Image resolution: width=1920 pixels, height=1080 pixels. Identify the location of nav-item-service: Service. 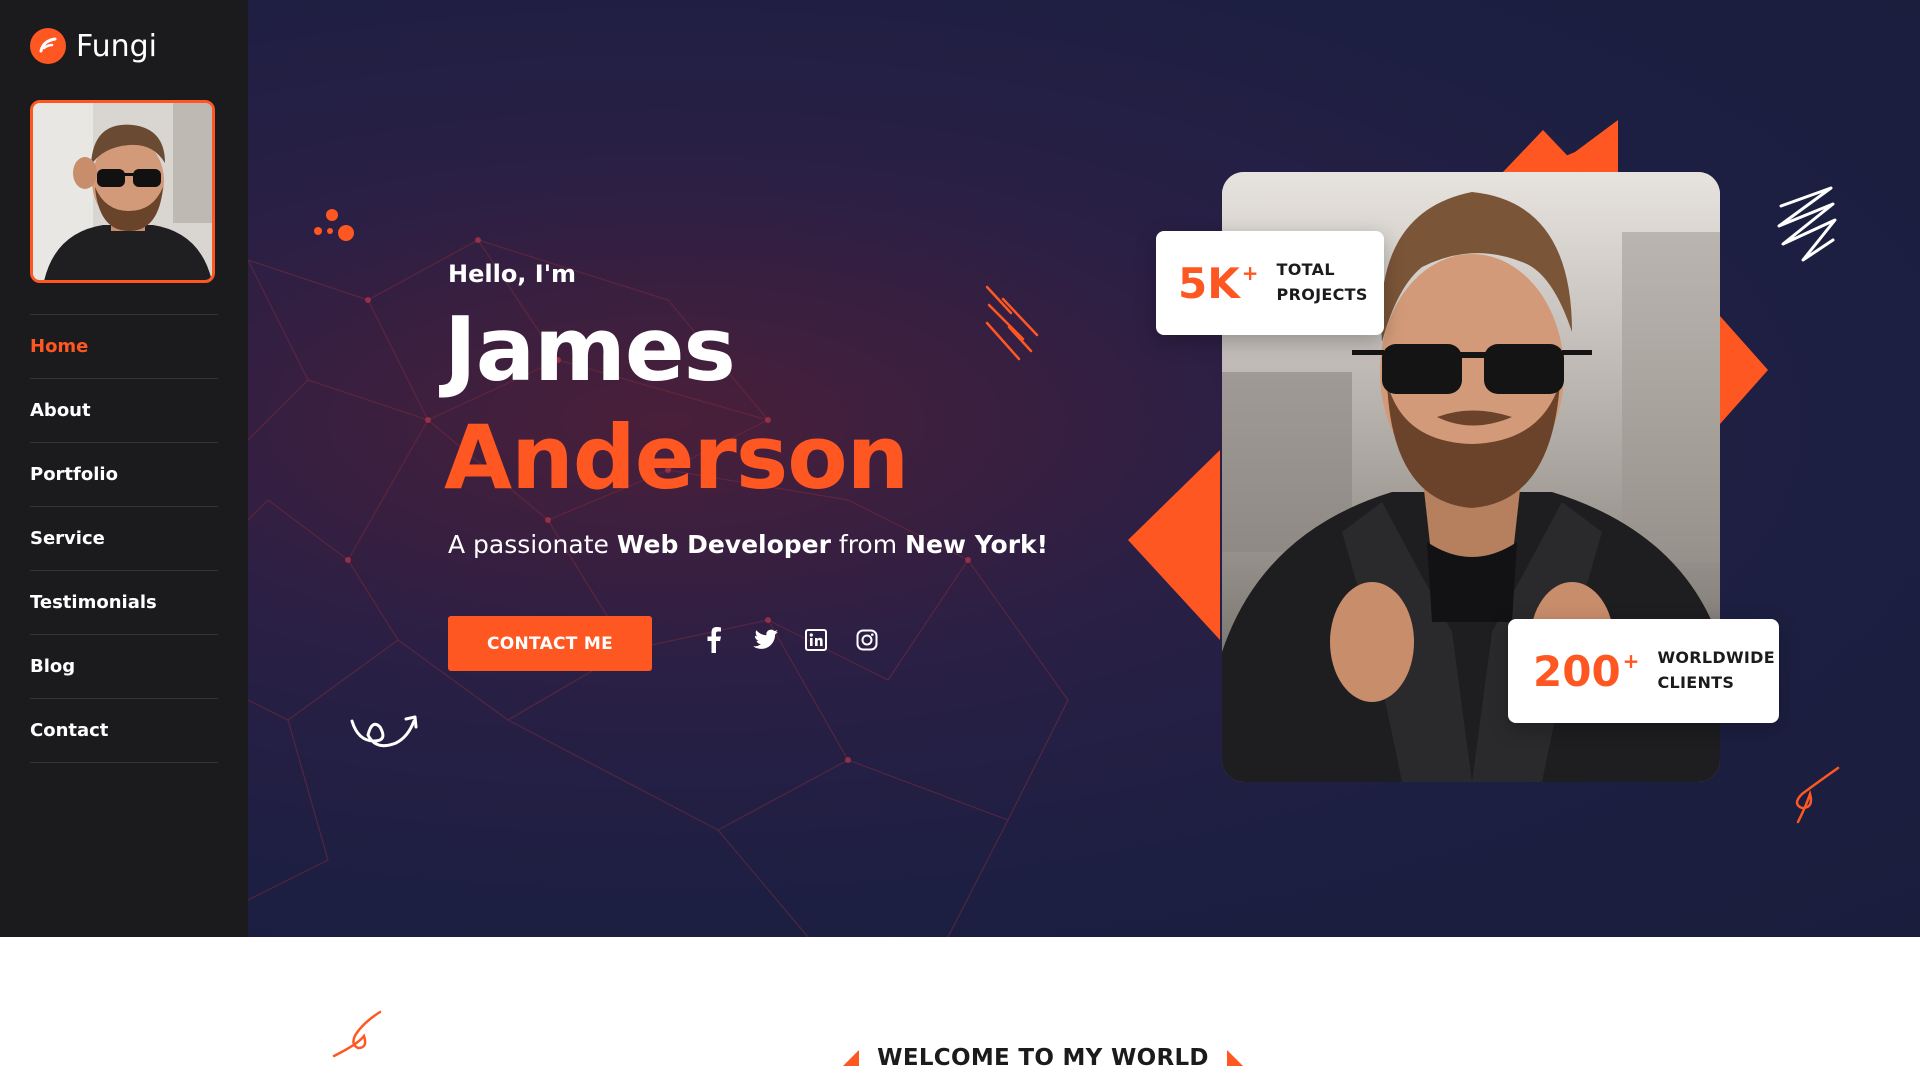
(124, 539).